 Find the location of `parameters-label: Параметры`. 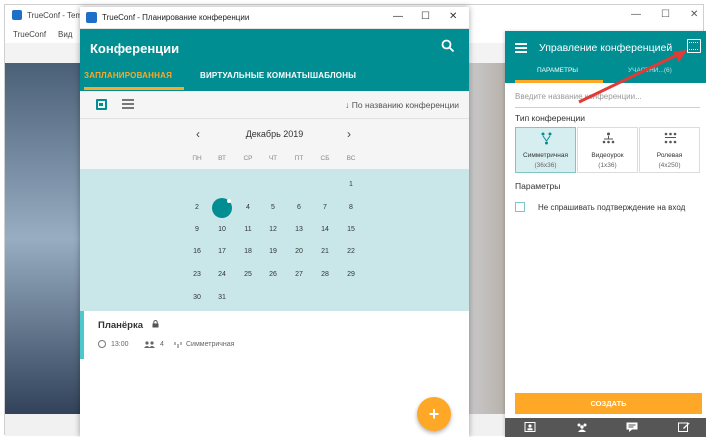

parameters-label: Параметры is located at coordinates (538, 186).